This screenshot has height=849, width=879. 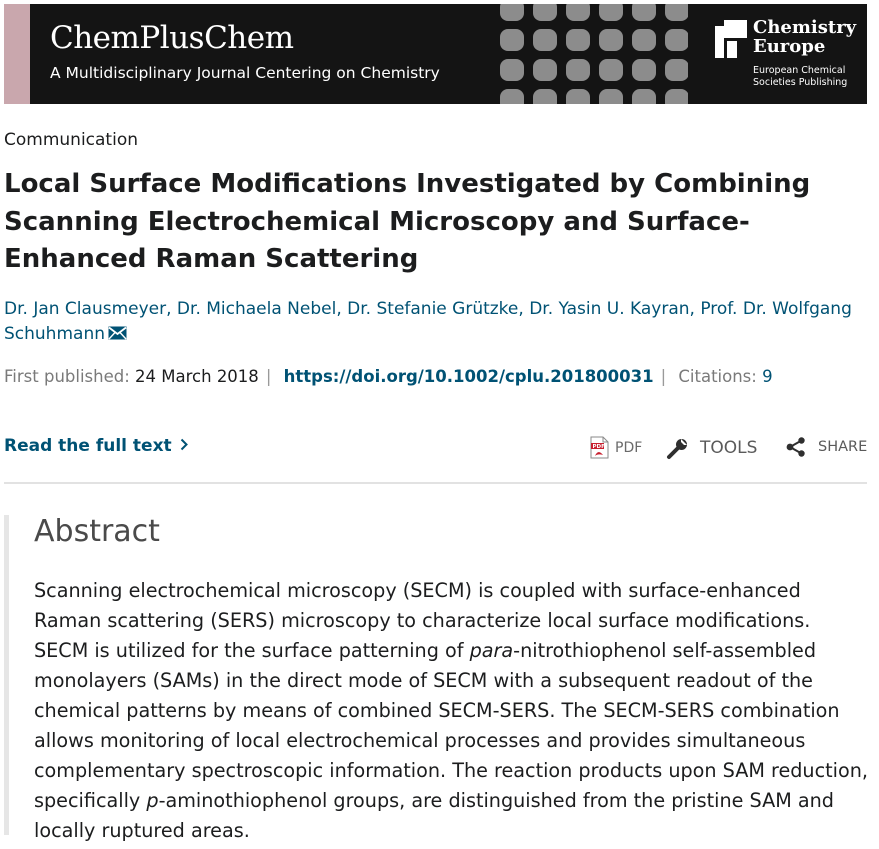 What do you see at coordinates (469, 376) in the screenshot?
I see `doi-link: https://doi.org/10.1002/cplu.201800031` at bounding box center [469, 376].